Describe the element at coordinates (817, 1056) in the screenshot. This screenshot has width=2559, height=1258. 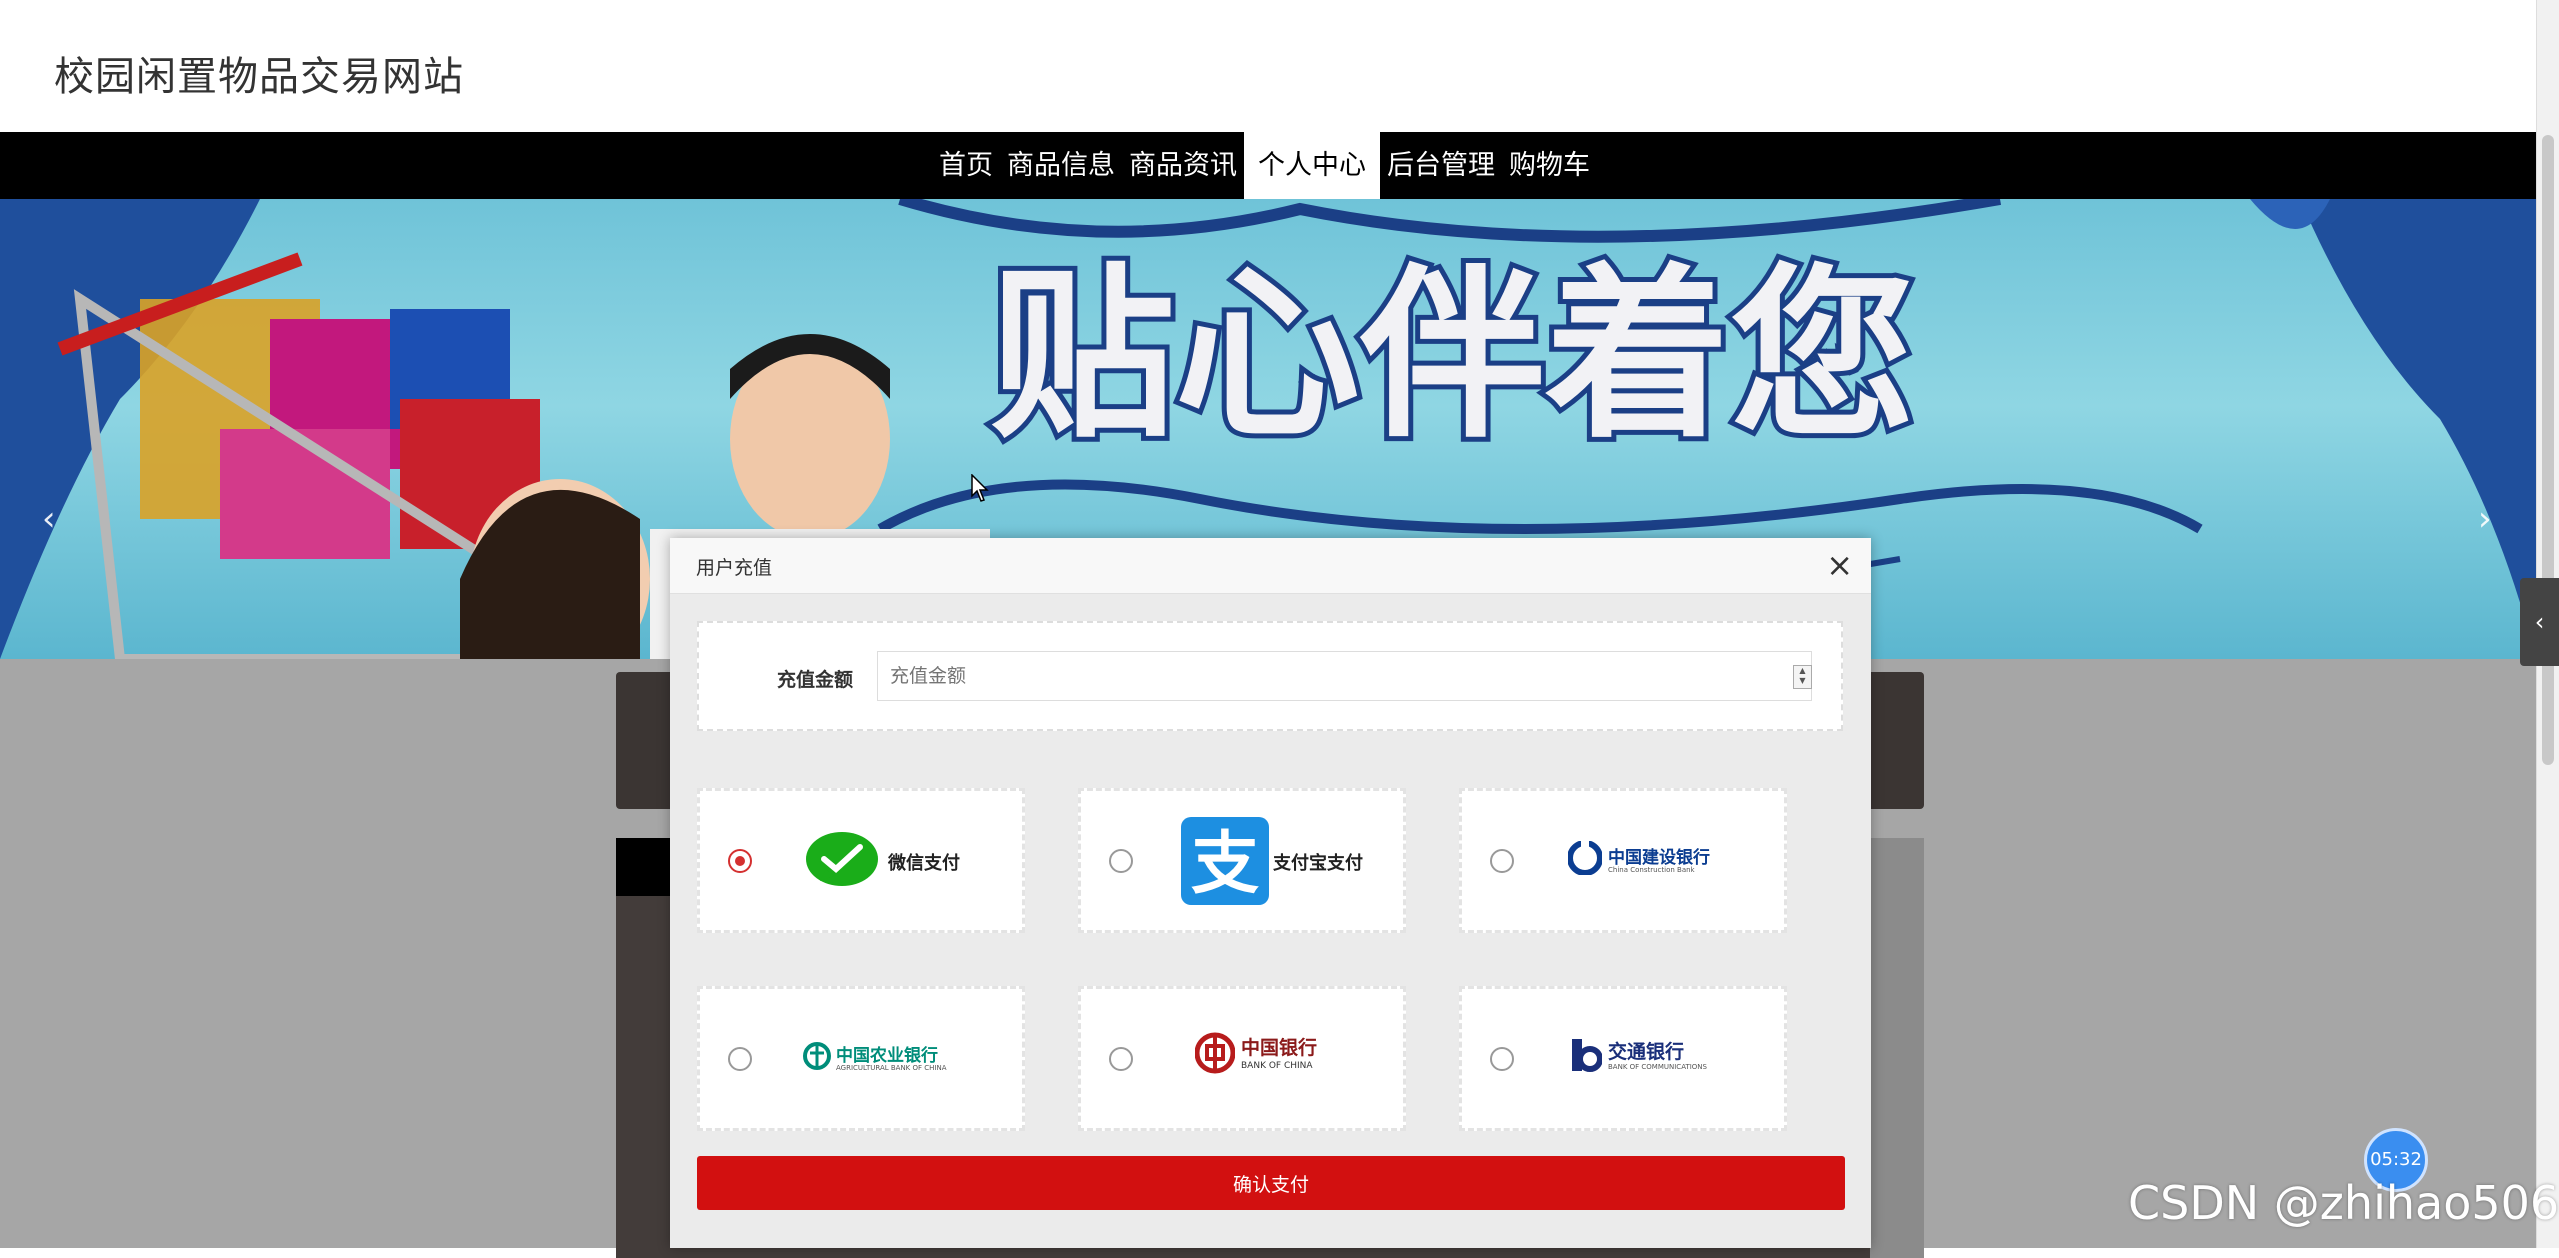
I see `abc-icon` at that location.